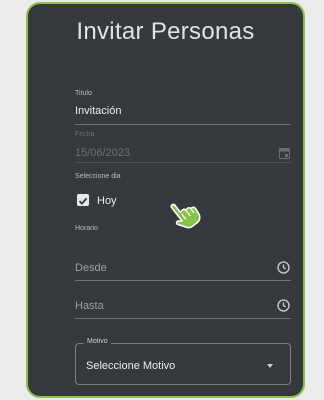 This screenshot has height=400, width=324. What do you see at coordinates (86, 228) in the screenshot?
I see `horario-label: Horario` at bounding box center [86, 228].